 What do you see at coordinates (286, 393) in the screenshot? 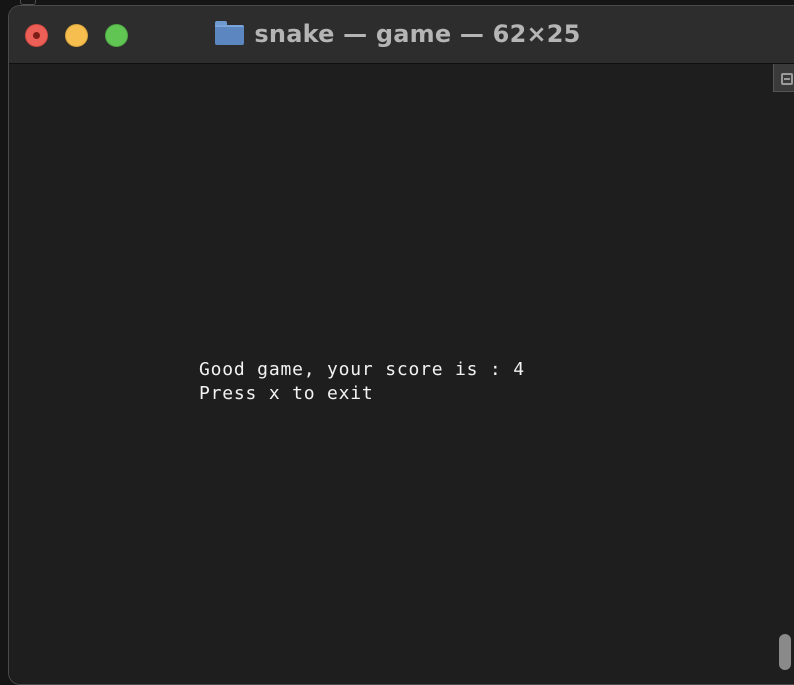
I see `exit-instruction: Press x to exit` at bounding box center [286, 393].